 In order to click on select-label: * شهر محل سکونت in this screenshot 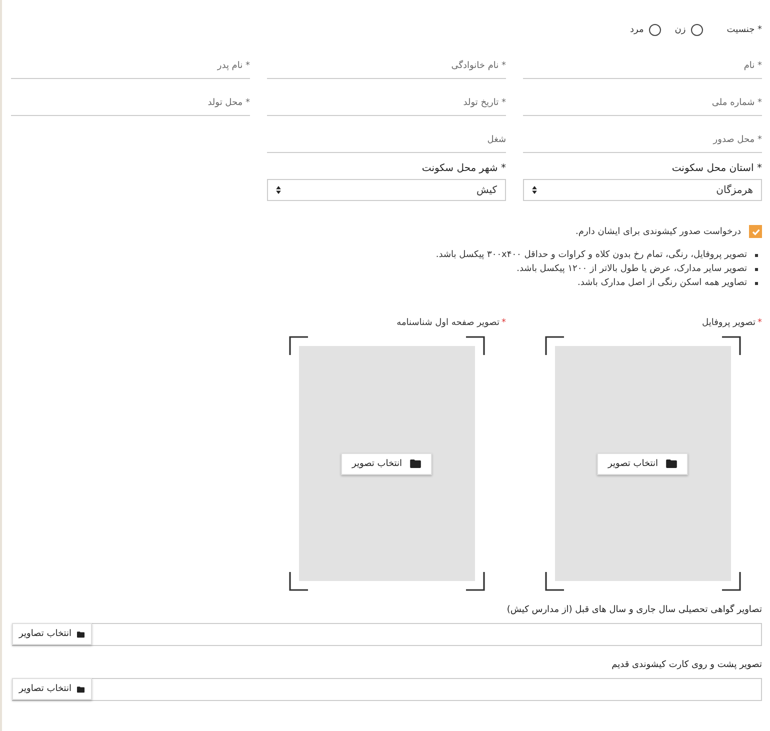, I will do `click(463, 168)`.